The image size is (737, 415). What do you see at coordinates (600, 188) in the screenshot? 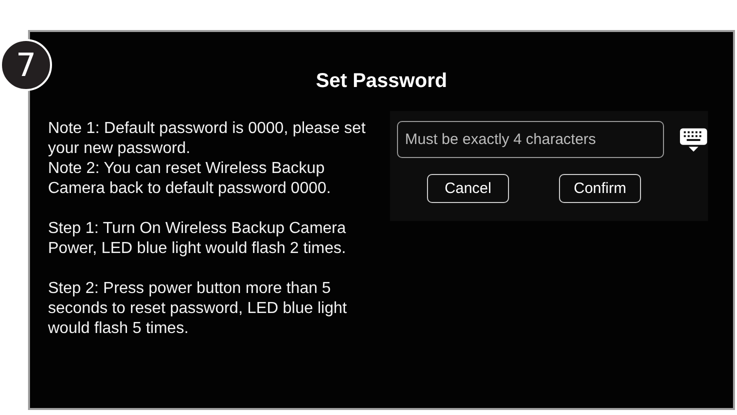
I see `confirm-button: Confirm` at bounding box center [600, 188].